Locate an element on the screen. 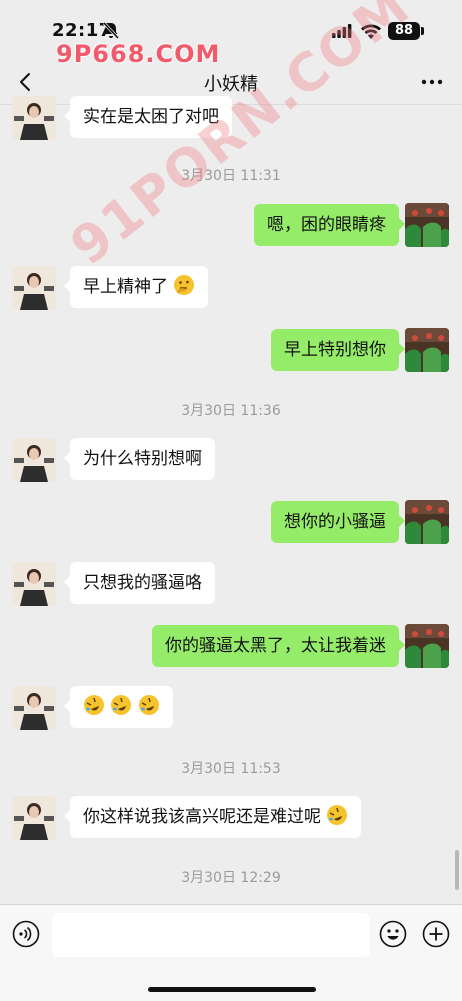 This screenshot has height=1001, width=462. message-bubble-incoming: 只想我的骚逼咯 is located at coordinates (139, 583).